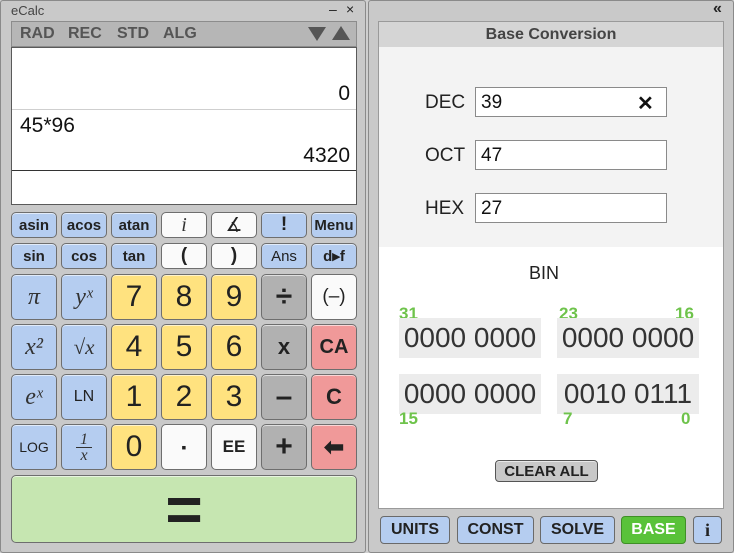 The width and height of the screenshot is (734, 553). Describe the element at coordinates (628, 394) in the screenshot. I see `bin-group-low: 0010 0111` at that location.